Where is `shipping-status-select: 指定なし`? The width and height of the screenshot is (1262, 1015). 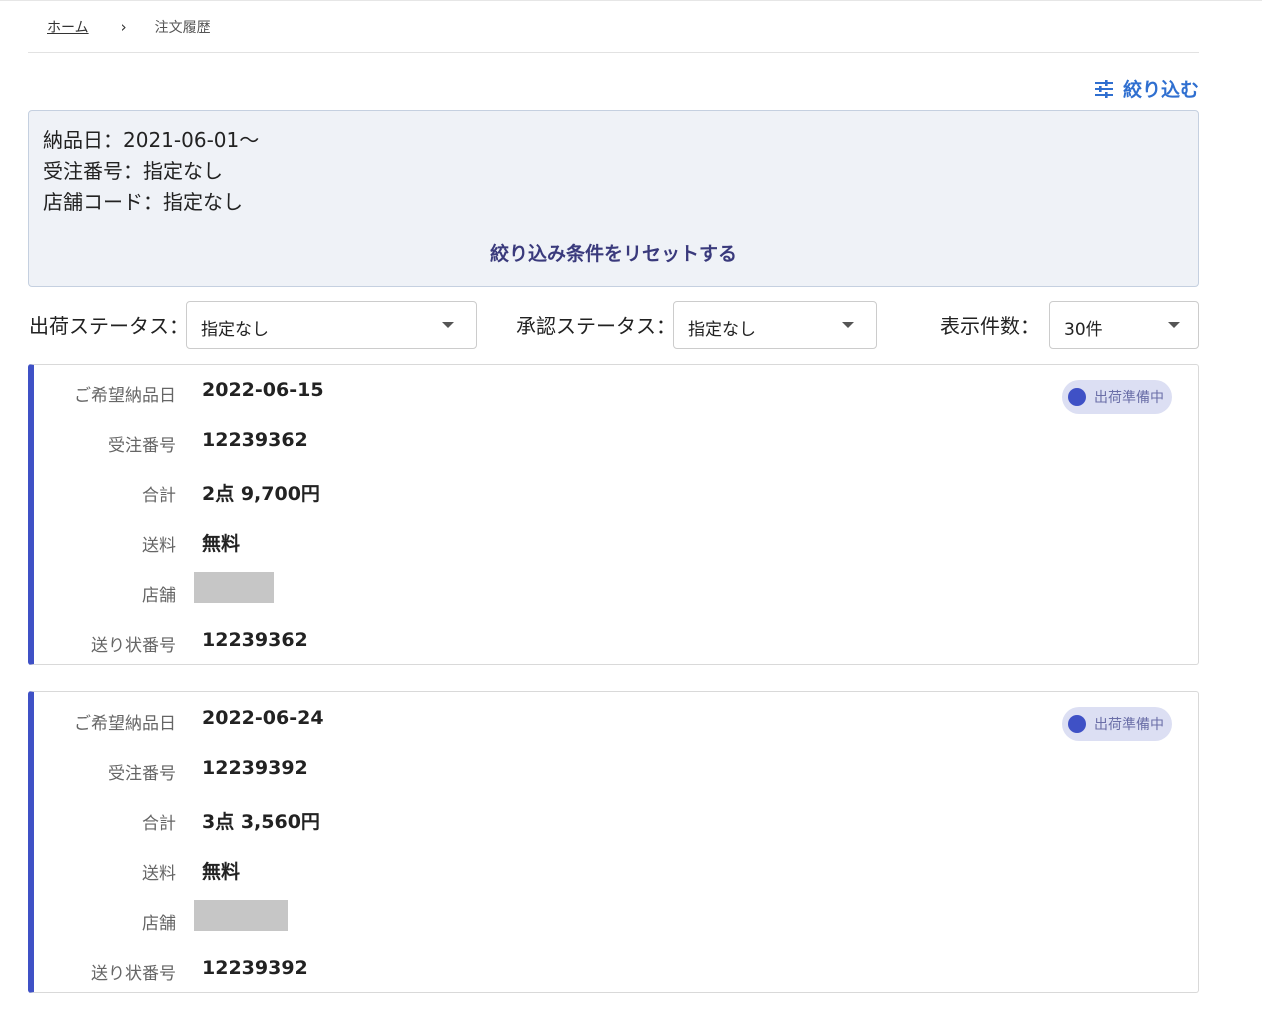
shipping-status-select: 指定なし is located at coordinates (331, 325).